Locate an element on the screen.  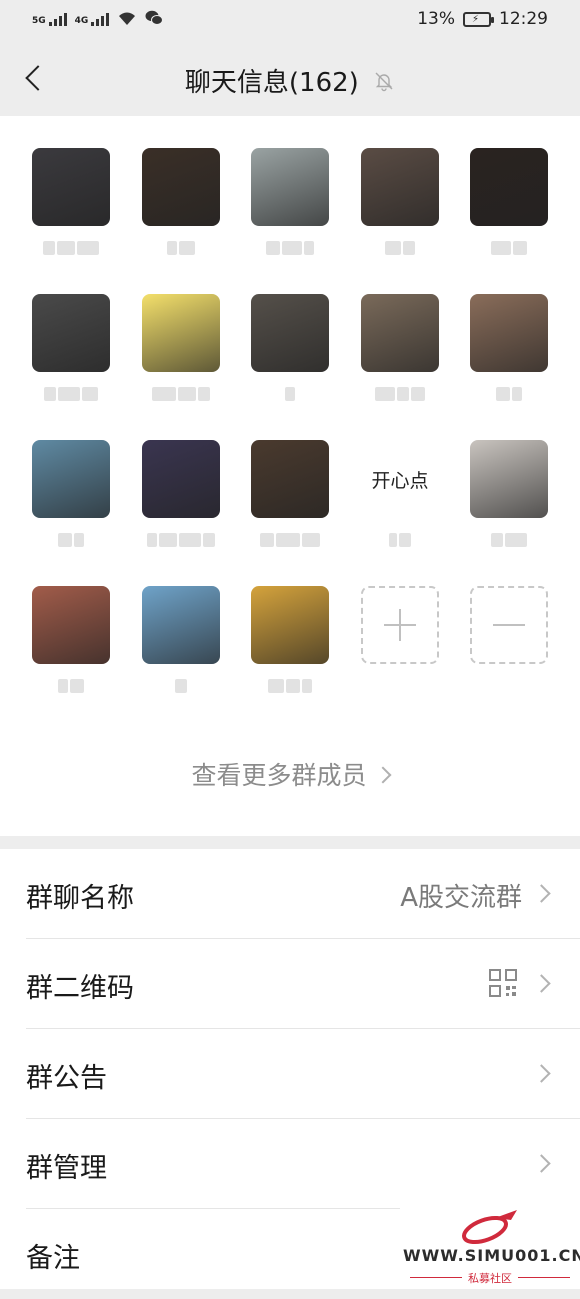
status-right: 13% ⚡ 12:29 is located at coordinates (482, 19).